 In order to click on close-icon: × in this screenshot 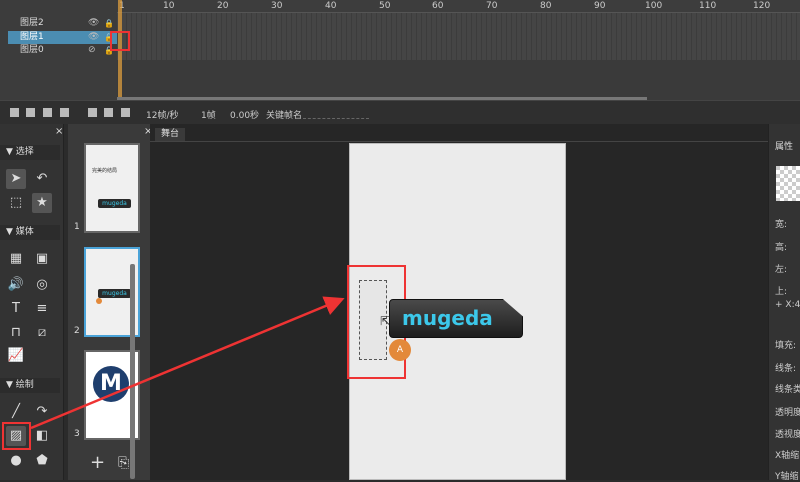, I will do `click(59, 131)`.